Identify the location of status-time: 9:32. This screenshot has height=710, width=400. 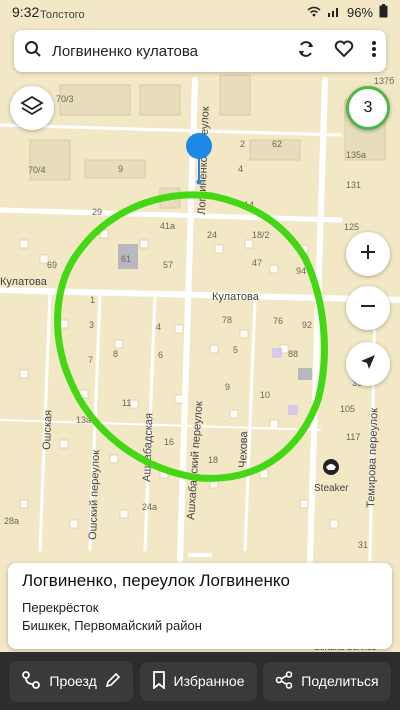
(26, 12).